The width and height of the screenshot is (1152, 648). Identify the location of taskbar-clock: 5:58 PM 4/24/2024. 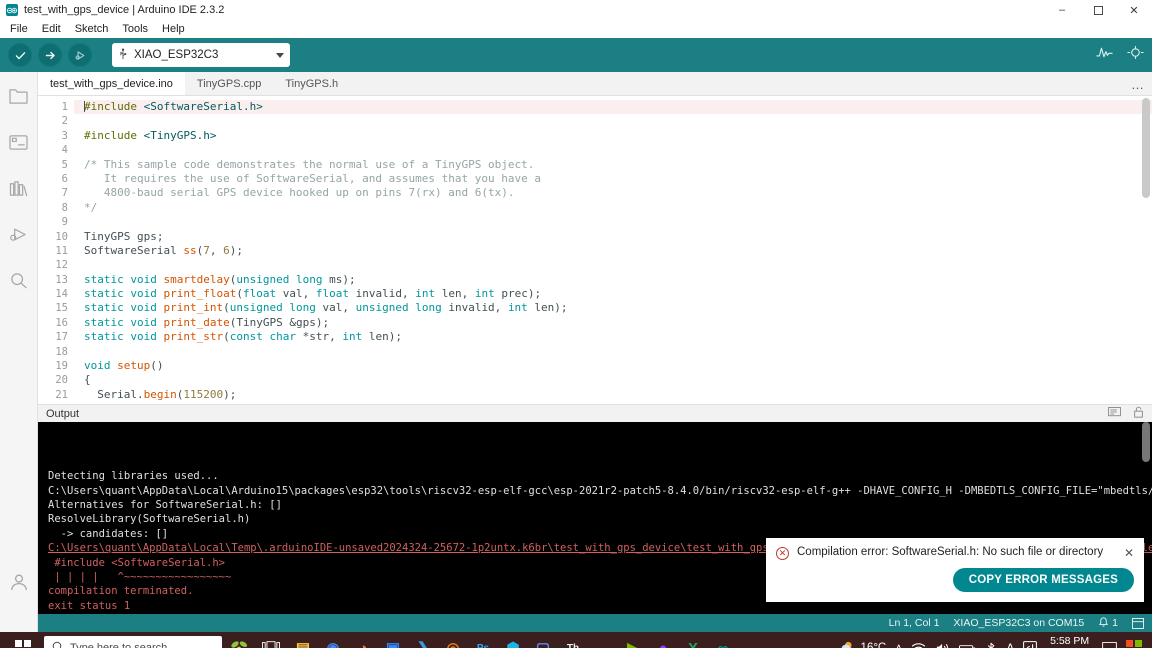
(1069, 641).